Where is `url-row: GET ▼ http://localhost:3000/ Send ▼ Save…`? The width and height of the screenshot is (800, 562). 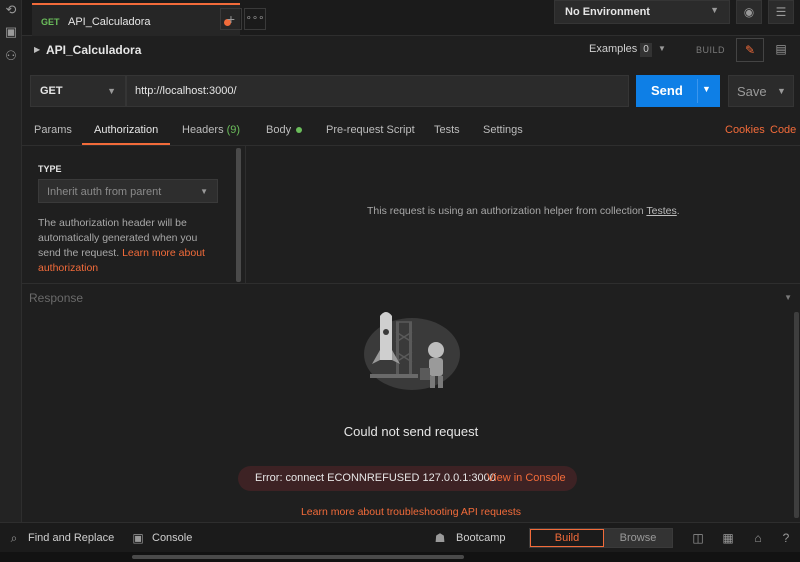
url-row: GET ▼ http://localhost:3000/ Send ▼ Save… is located at coordinates (411, 90).